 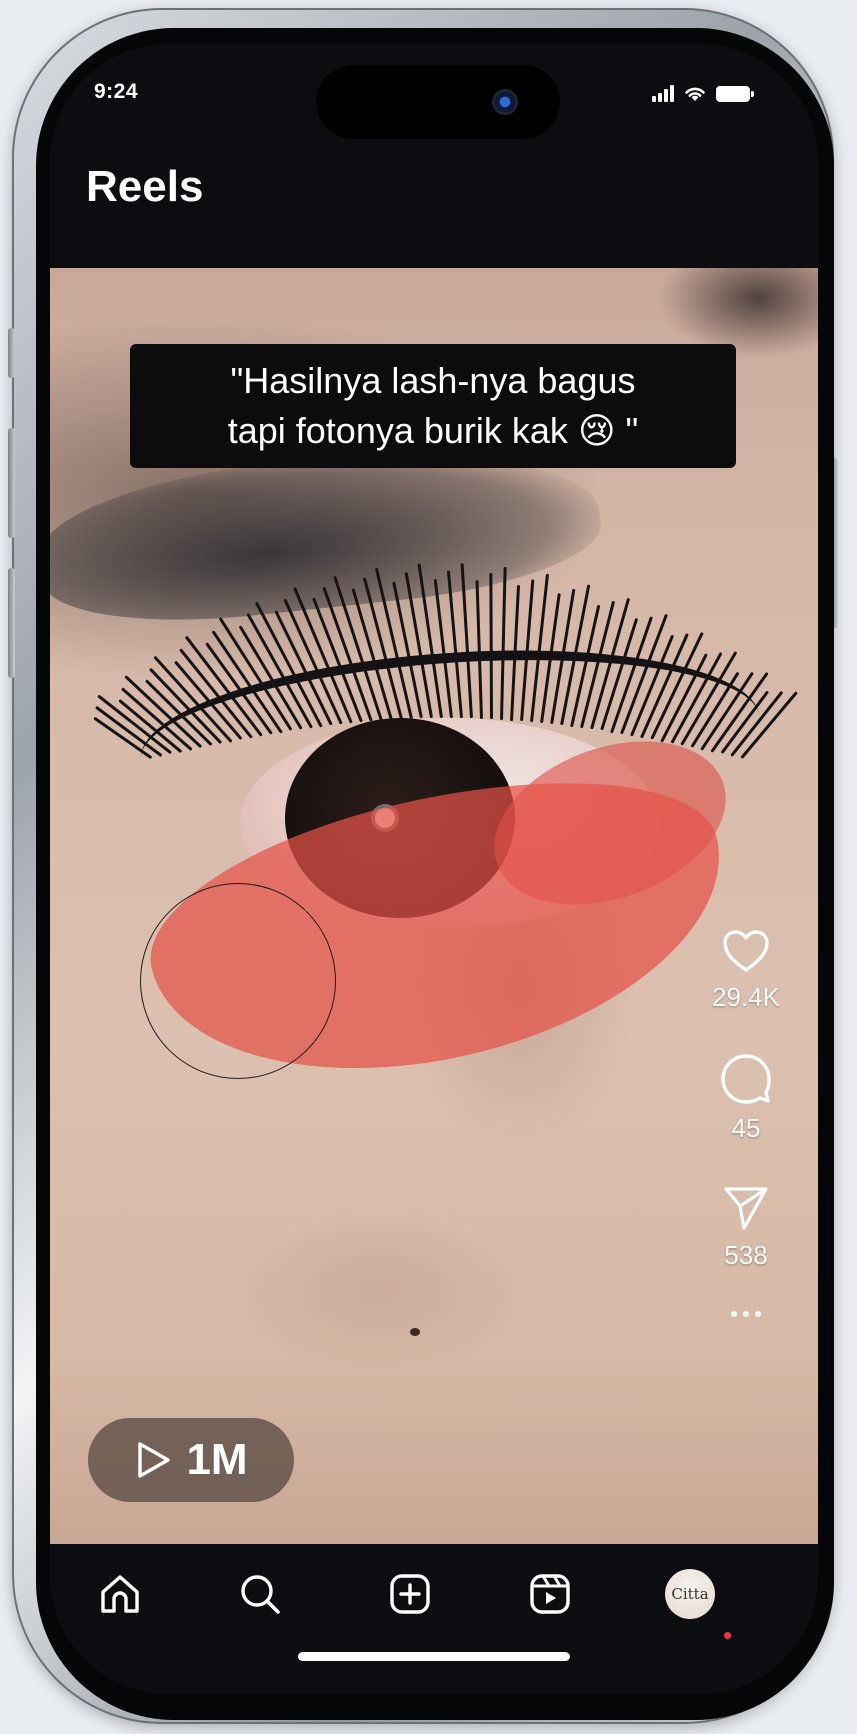 What do you see at coordinates (238, 981) in the screenshot?
I see `highlight-circle` at bounding box center [238, 981].